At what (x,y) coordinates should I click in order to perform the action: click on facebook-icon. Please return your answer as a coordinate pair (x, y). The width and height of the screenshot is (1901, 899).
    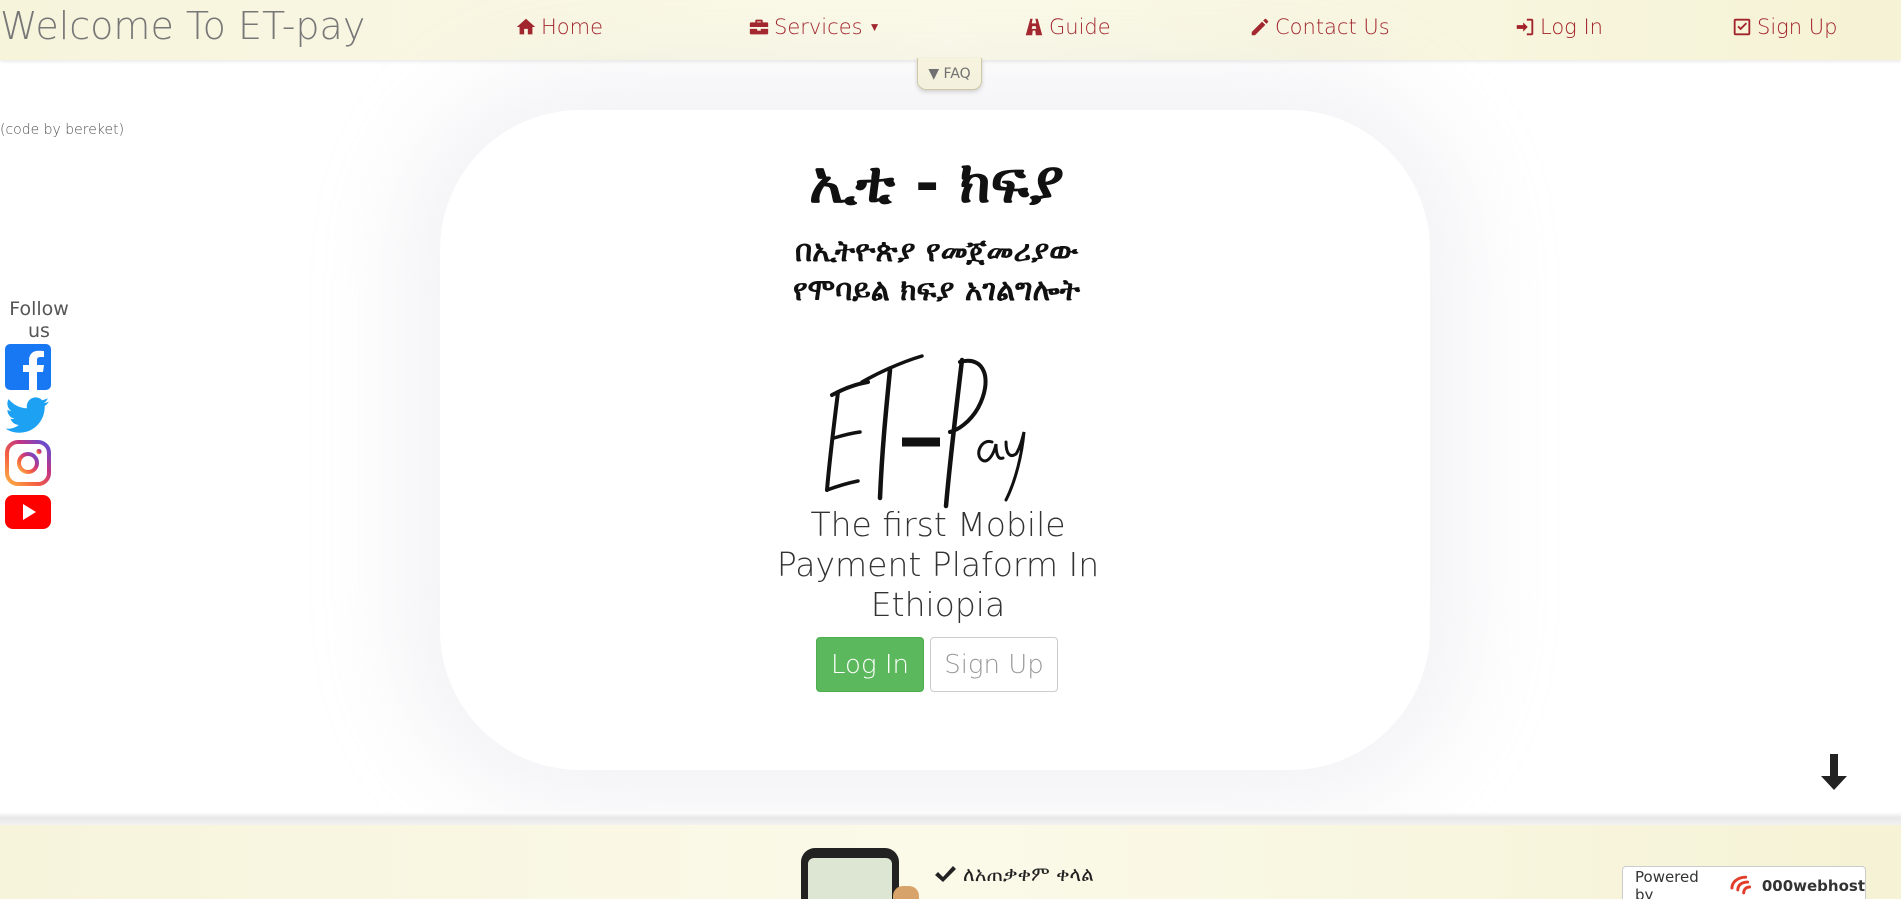
    Looking at the image, I should click on (28, 367).